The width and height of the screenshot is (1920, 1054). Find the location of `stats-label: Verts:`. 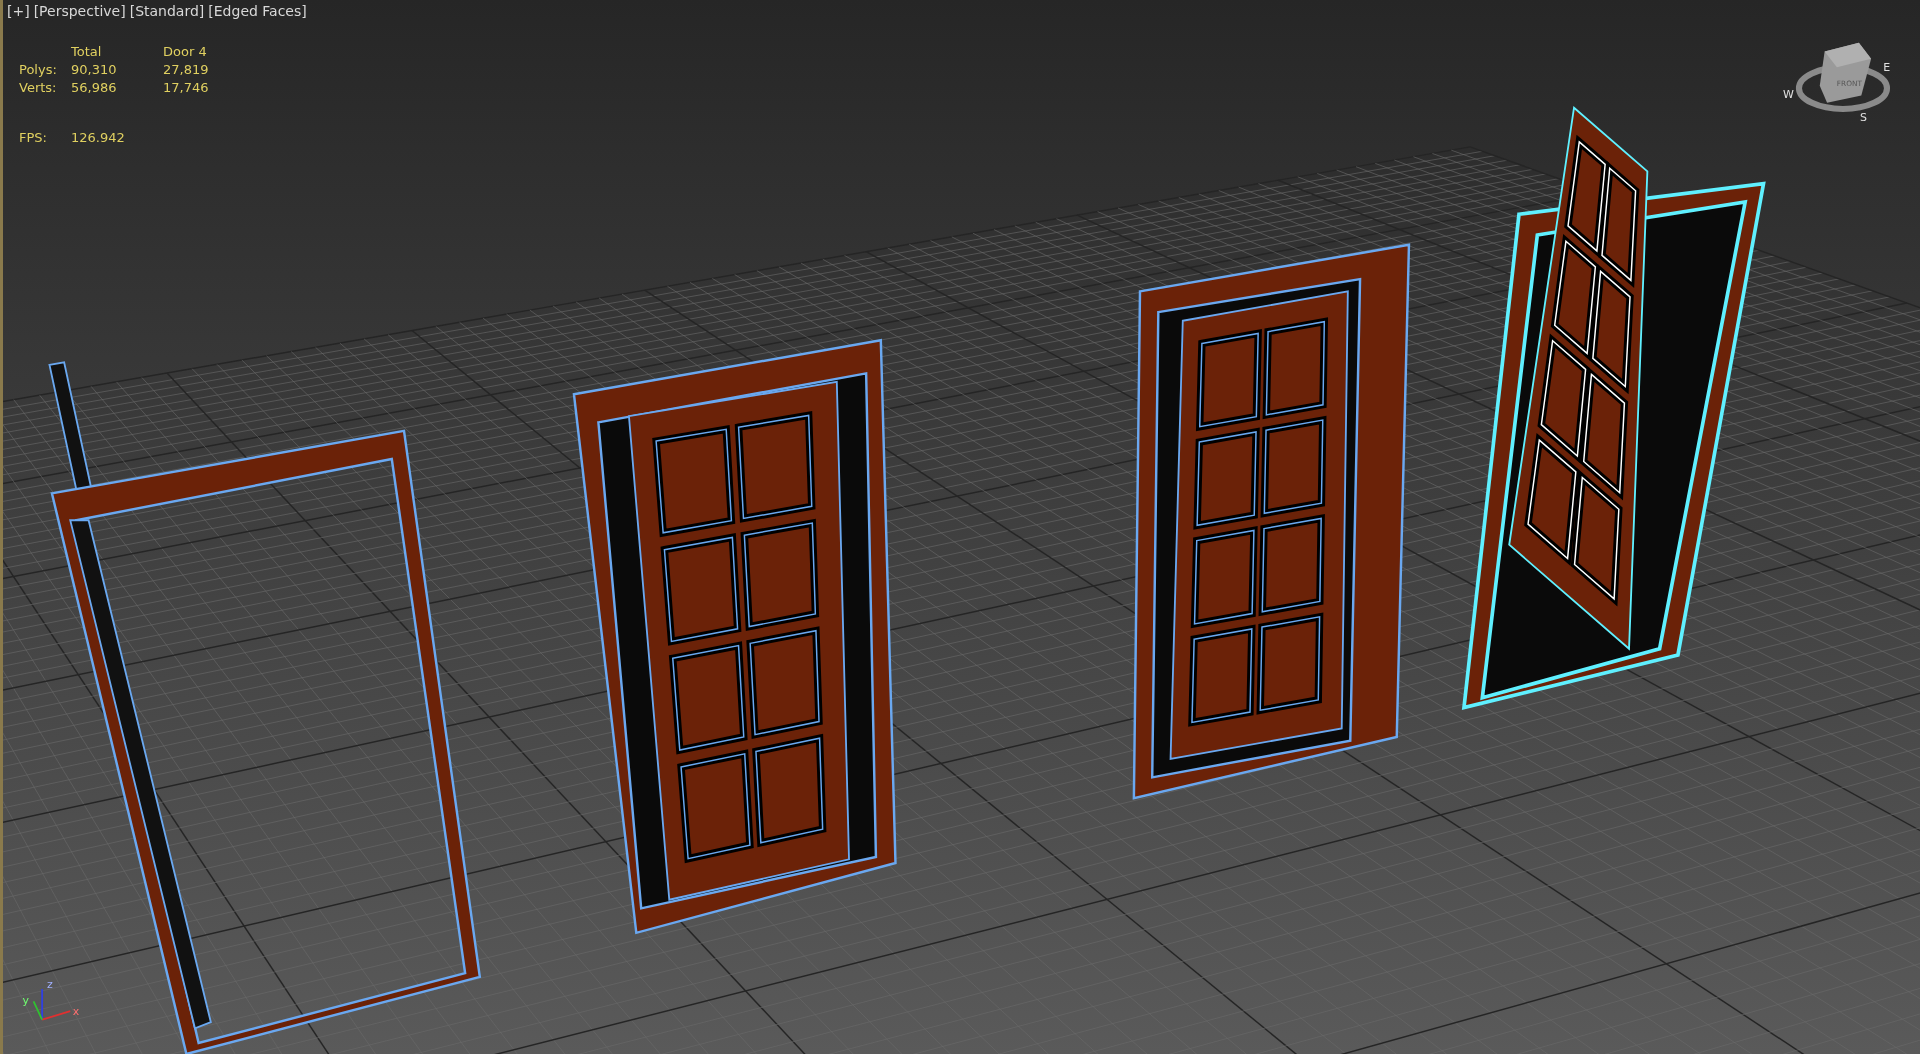

stats-label: Verts: is located at coordinates (38, 87).